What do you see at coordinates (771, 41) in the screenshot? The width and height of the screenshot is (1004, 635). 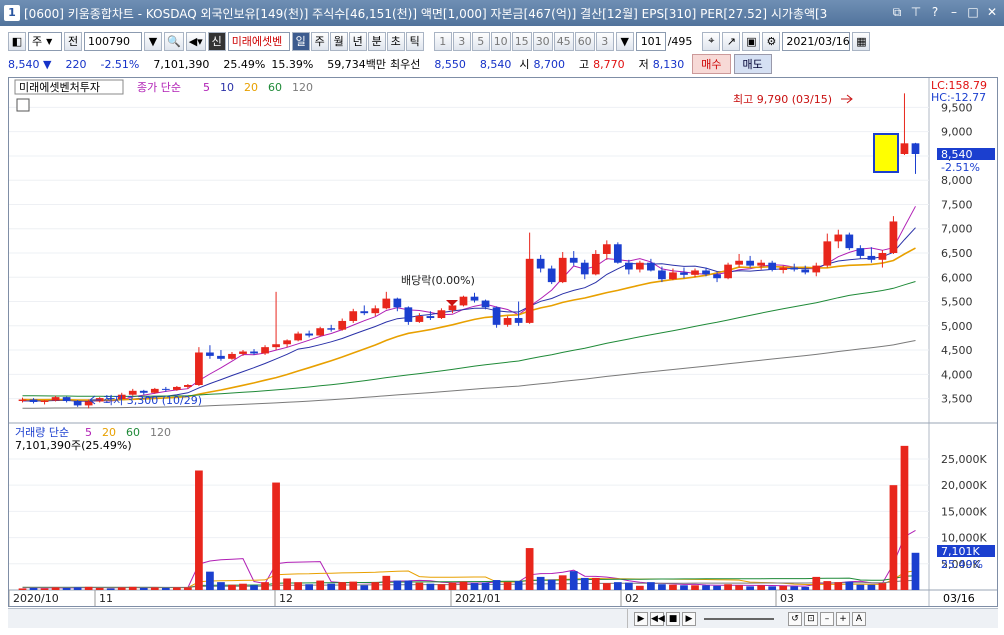 I see `settings-icon: ⚙` at bounding box center [771, 41].